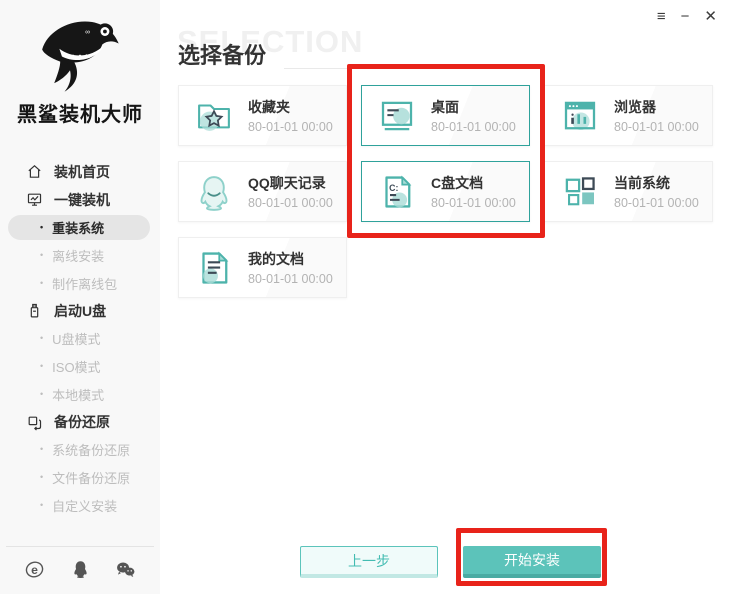 Image resolution: width=733 pixels, height=594 pixels. Describe the element at coordinates (580, 116) in the screenshot. I see `browser-icon` at that location.